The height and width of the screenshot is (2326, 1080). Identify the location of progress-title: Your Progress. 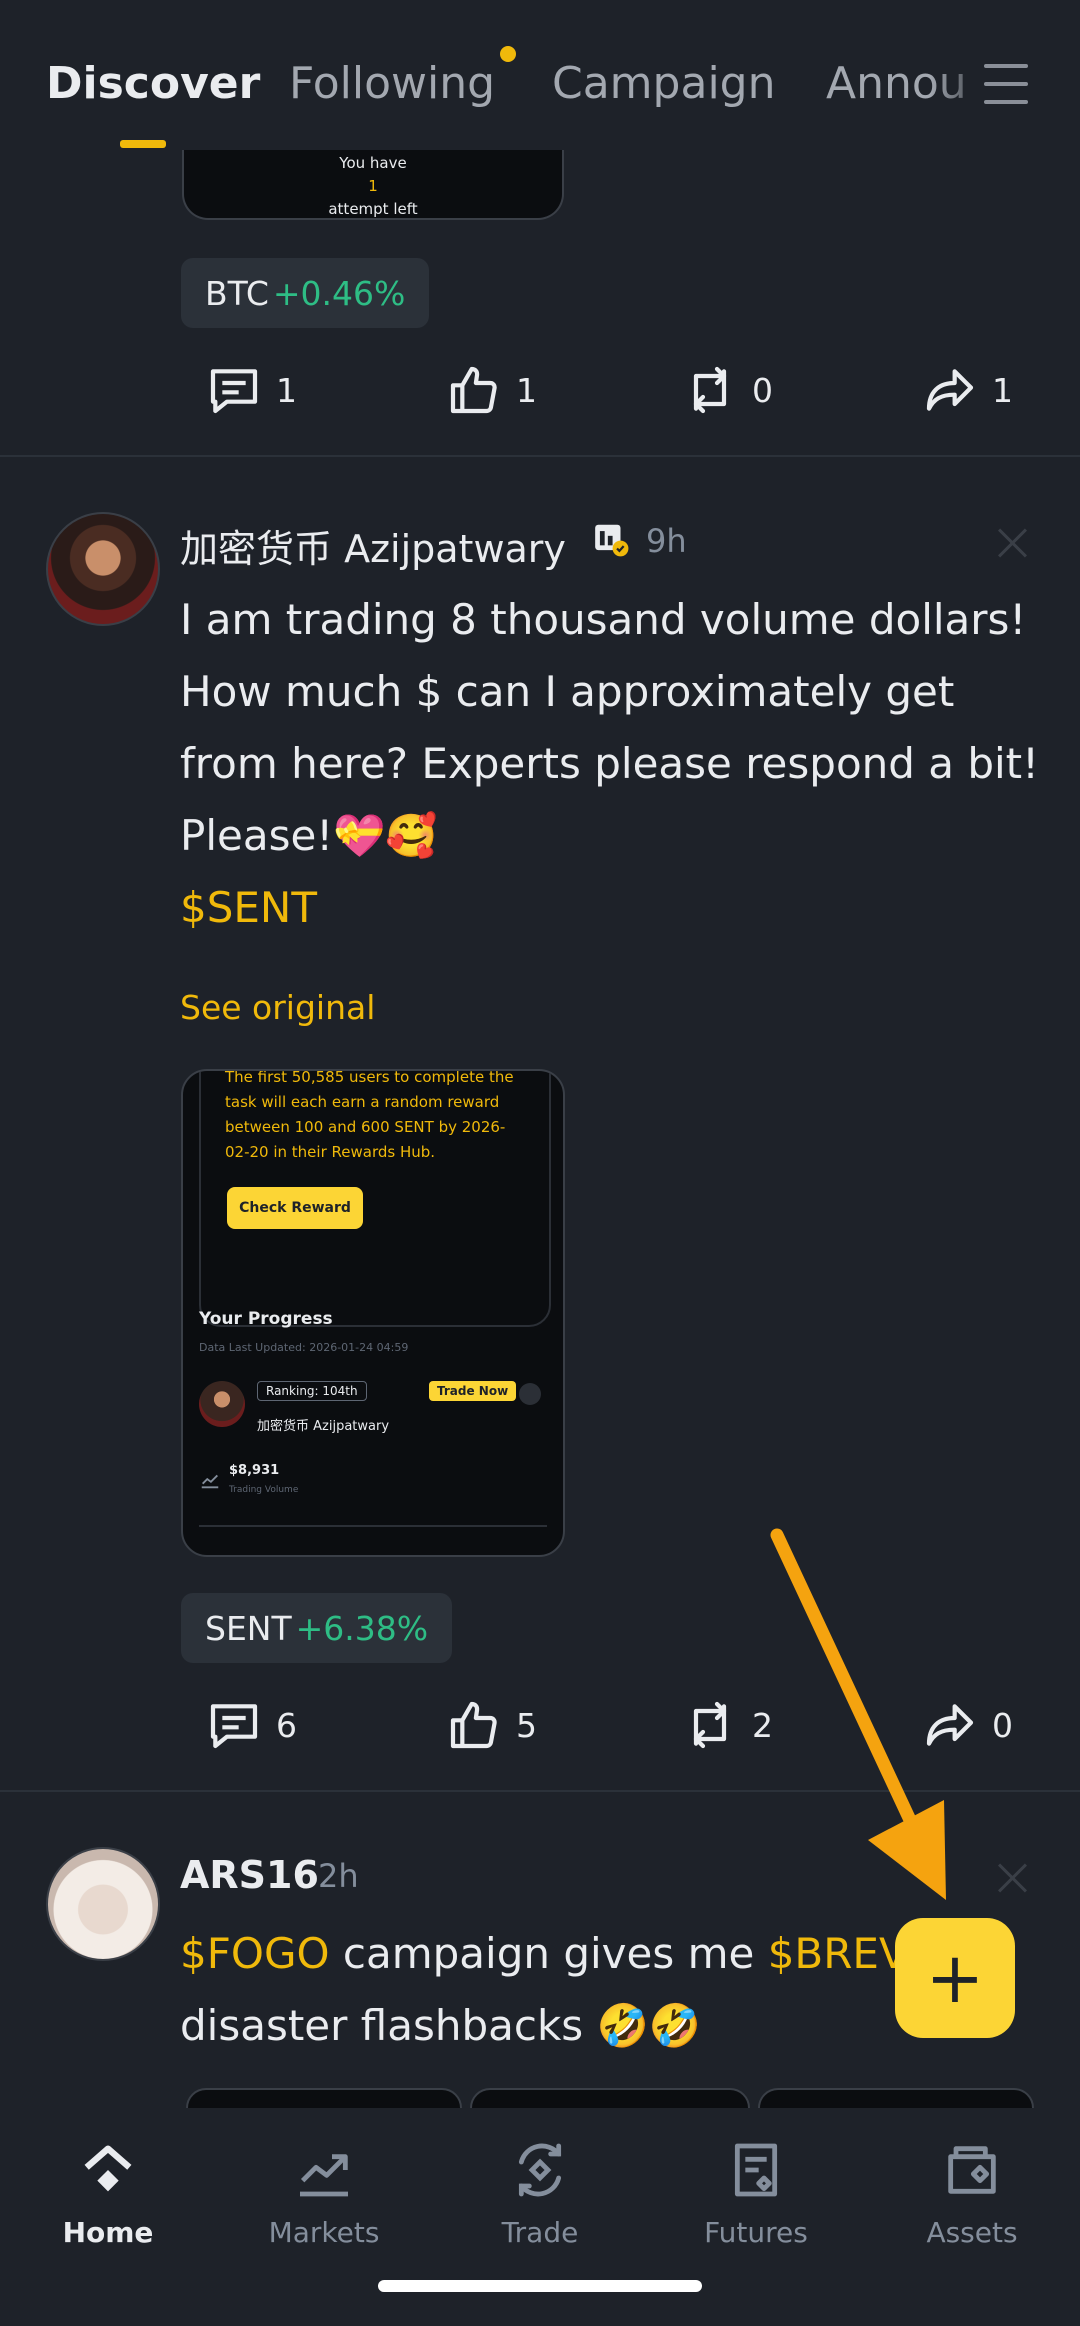
(266, 1319).